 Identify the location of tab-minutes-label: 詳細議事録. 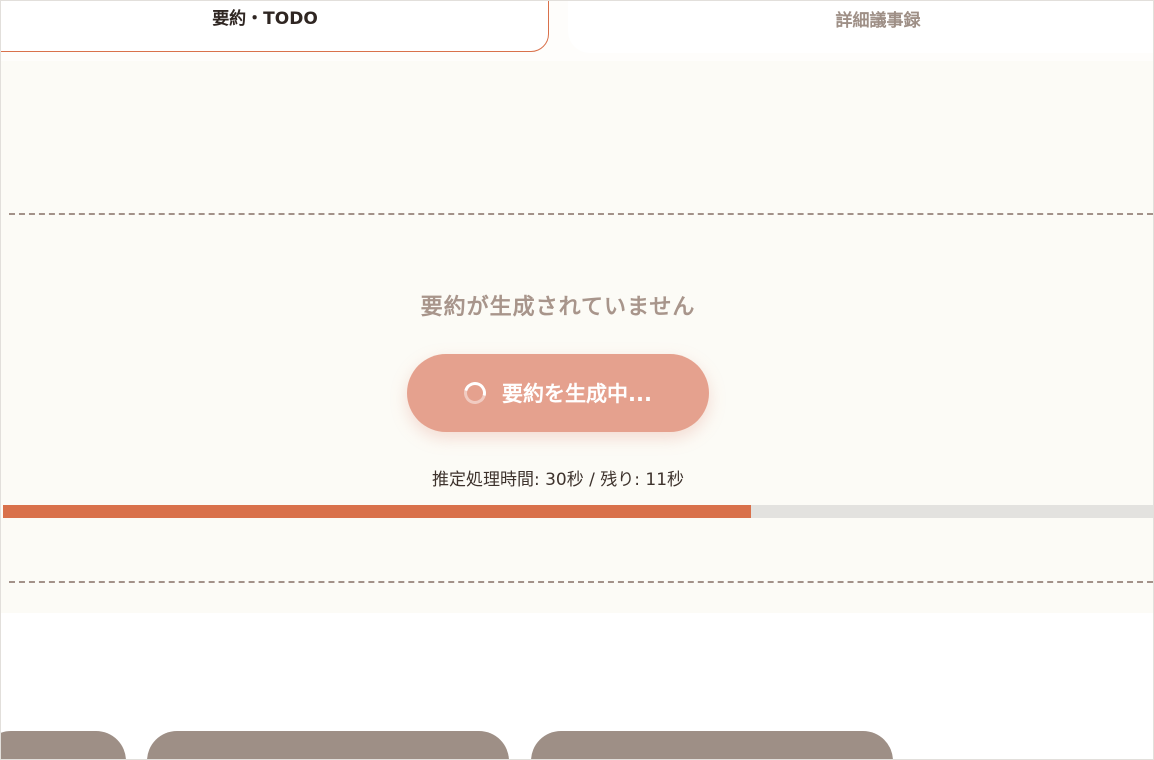
(878, 21).